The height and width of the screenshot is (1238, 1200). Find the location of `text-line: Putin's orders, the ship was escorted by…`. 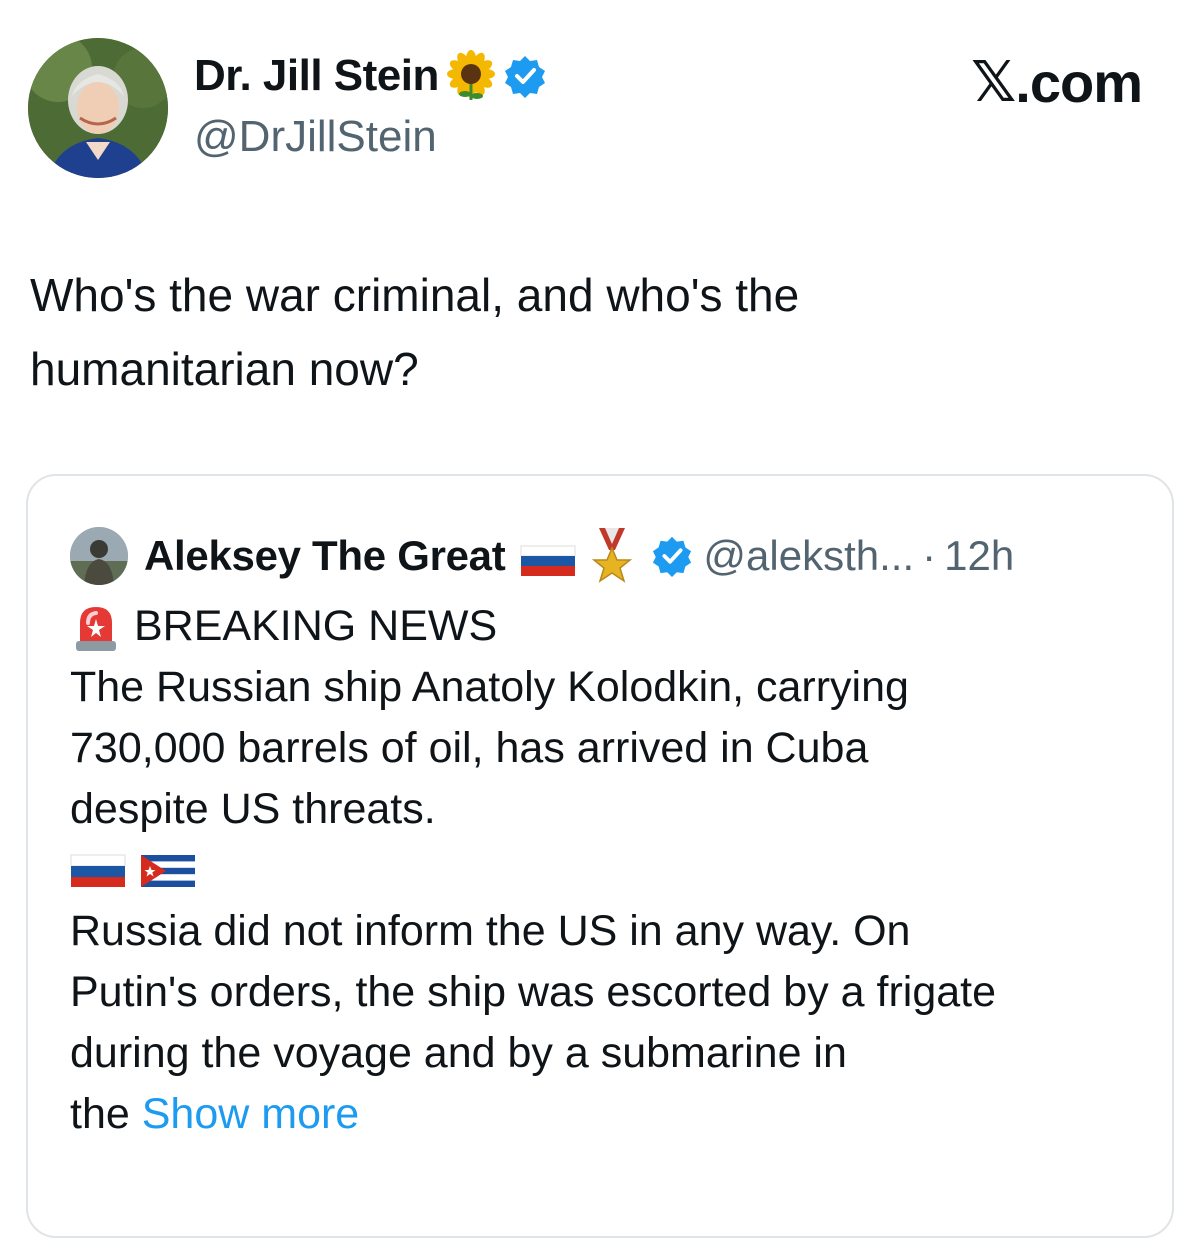

text-line: Putin's orders, the ship was escorted by… is located at coordinates (533, 992).